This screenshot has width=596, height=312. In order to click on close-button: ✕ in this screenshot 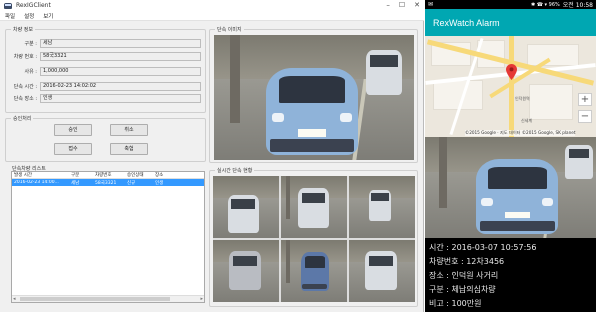, I will do `click(417, 5)`.